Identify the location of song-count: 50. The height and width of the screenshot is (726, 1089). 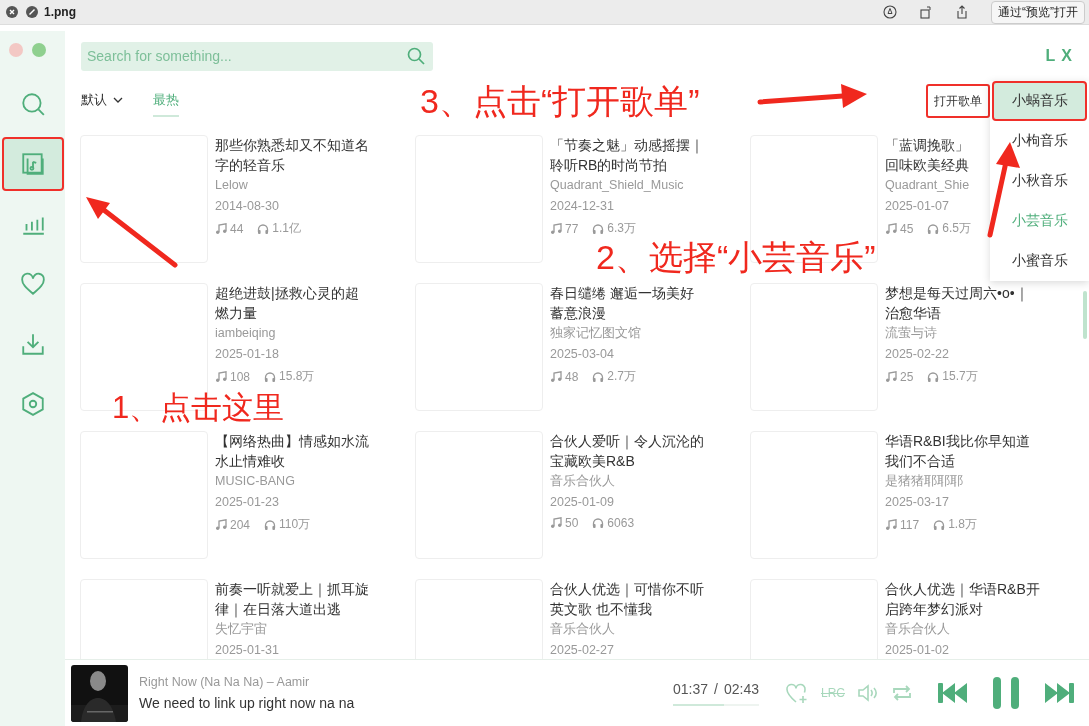
(564, 523).